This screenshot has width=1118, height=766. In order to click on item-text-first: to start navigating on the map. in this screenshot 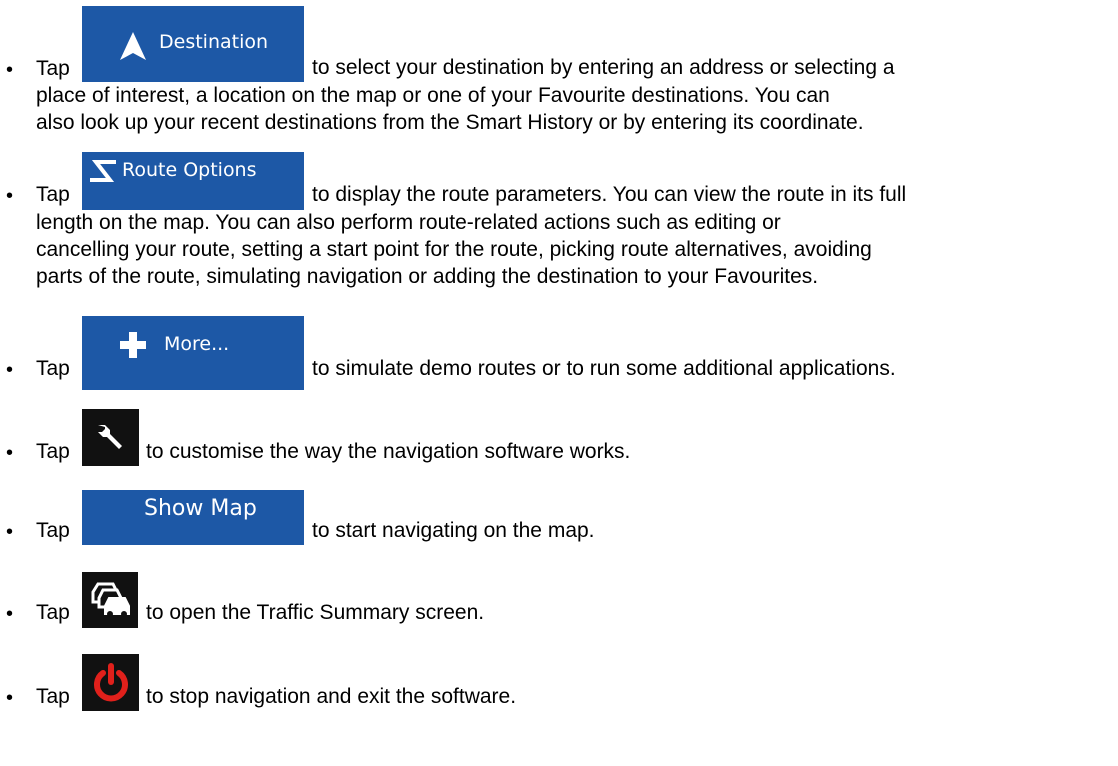, I will do `click(453, 530)`.